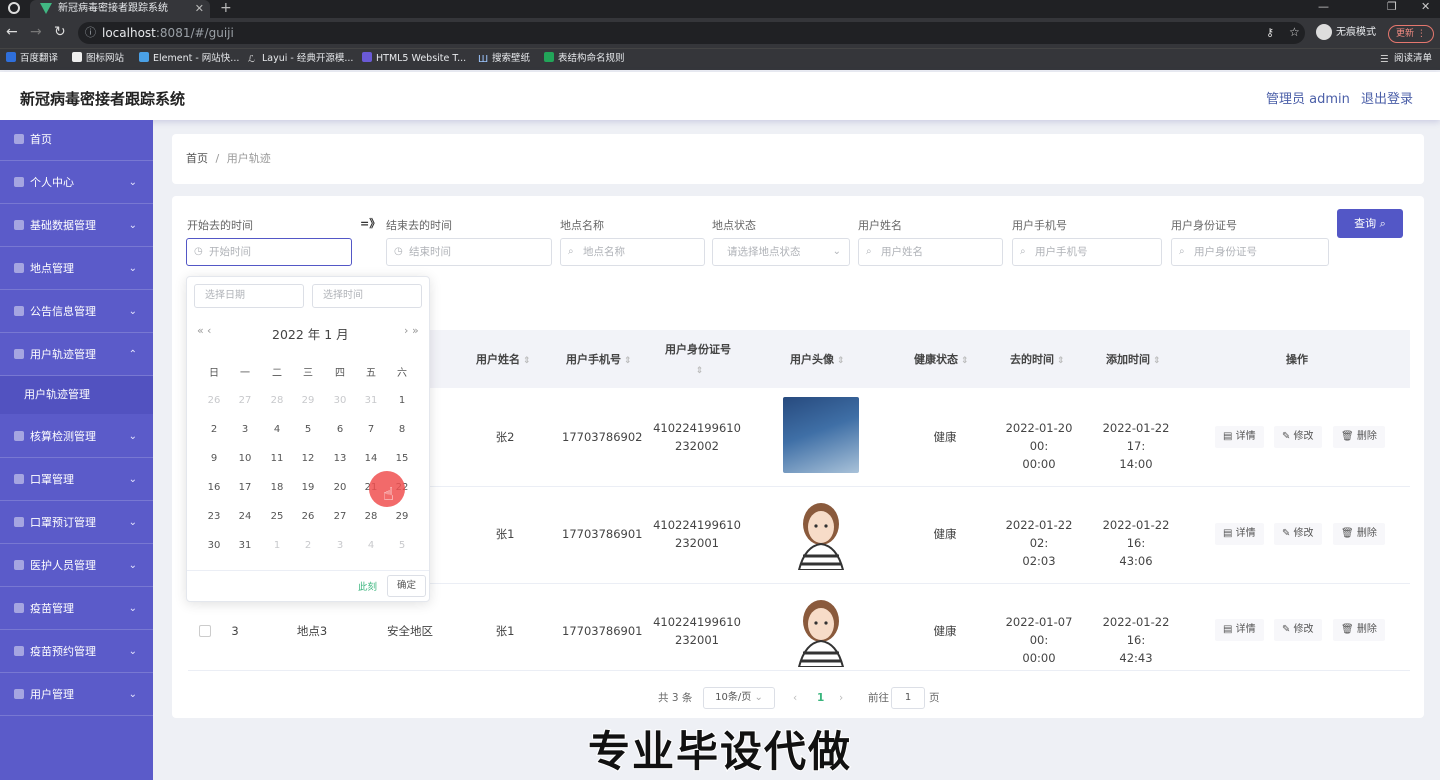 Image resolution: width=1440 pixels, height=780 pixels. I want to click on column-header-user-phone: 用户手机号 ⇕, so click(599, 359).